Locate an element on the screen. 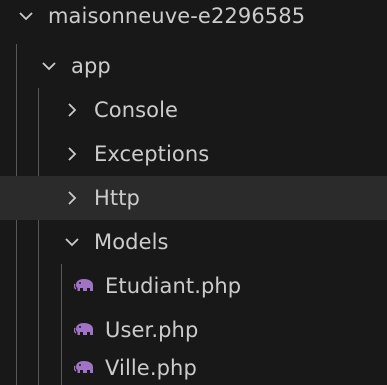 The width and height of the screenshot is (387, 385). tree-item-root-folder: maisonneuve-e2296585 is located at coordinates (193, 19).